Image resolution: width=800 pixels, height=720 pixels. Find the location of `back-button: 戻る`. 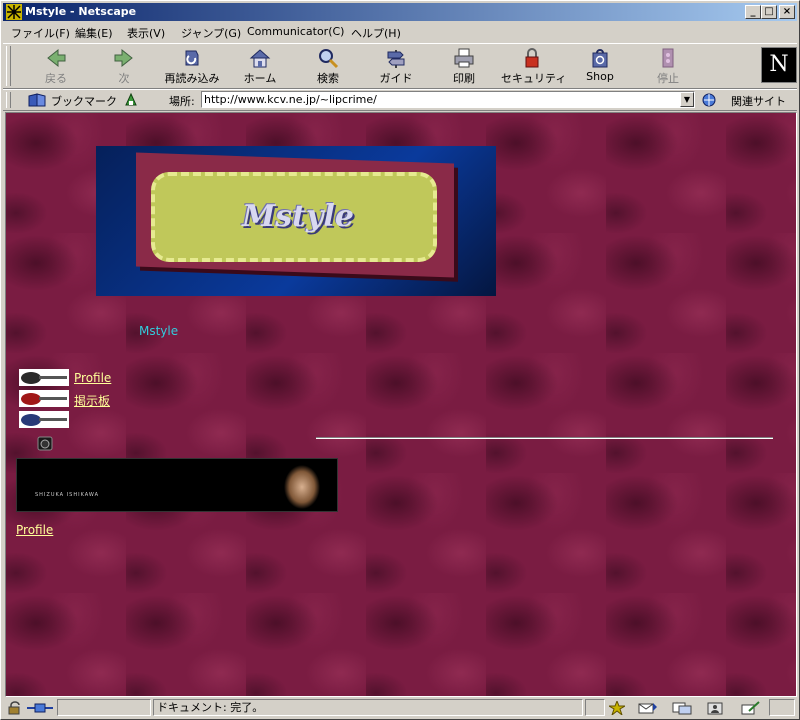

back-button: 戻る is located at coordinates (56, 67).